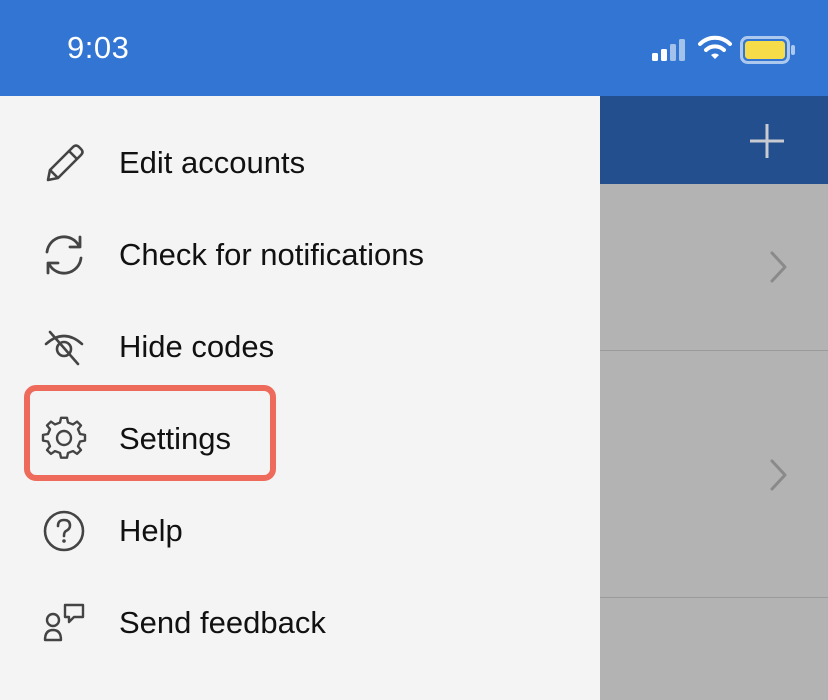 The image size is (828, 700). I want to click on menu-item-help: Help, so click(300, 531).